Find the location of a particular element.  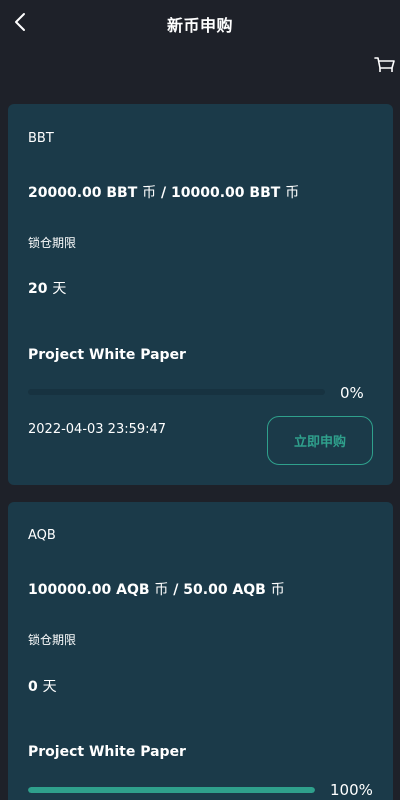

token-symbol: AQB is located at coordinates (42, 535).